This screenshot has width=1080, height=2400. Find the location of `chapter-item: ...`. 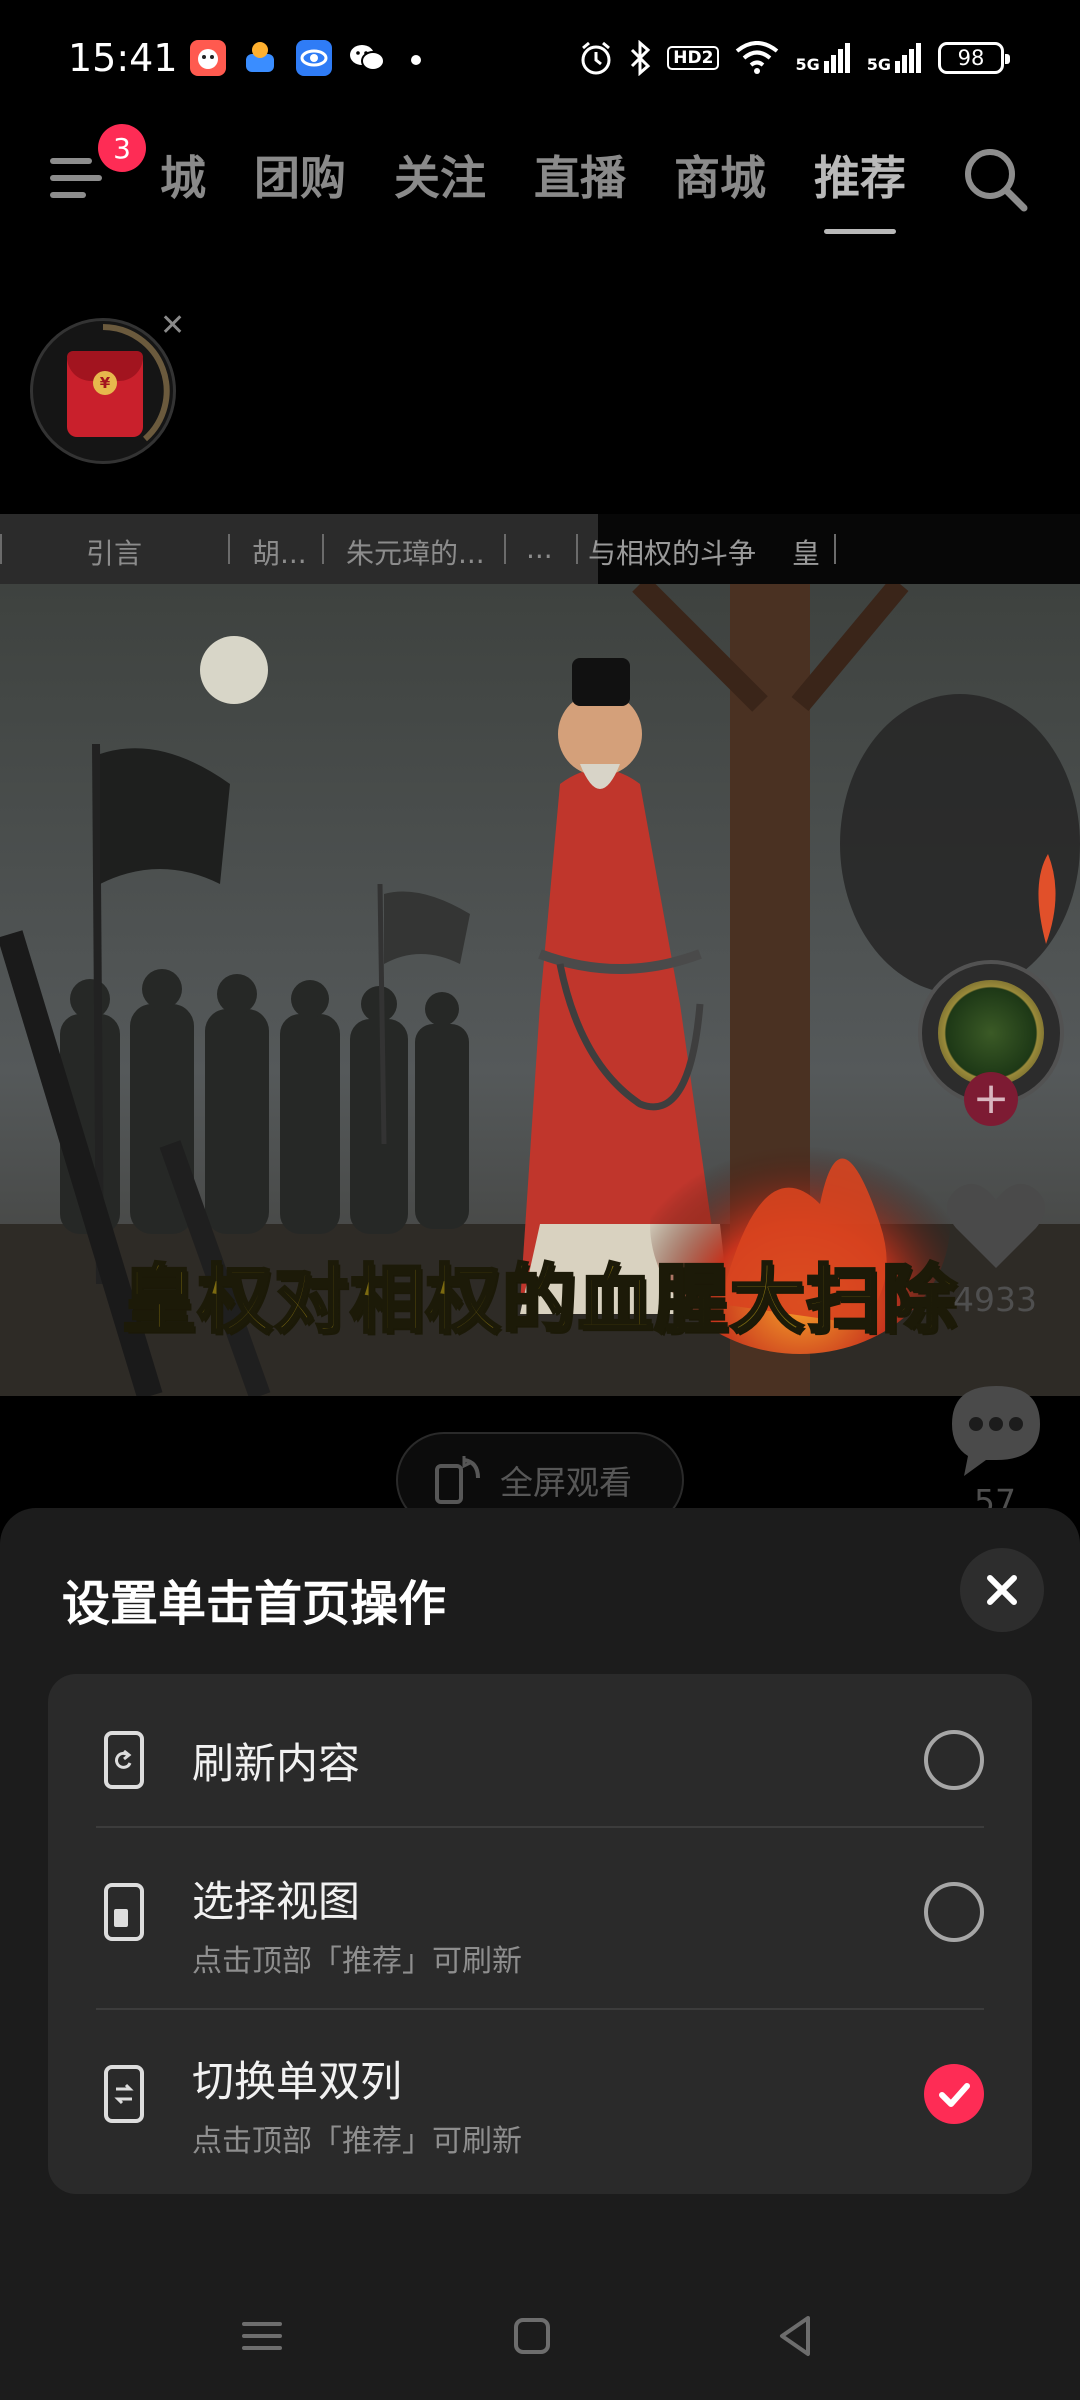

chapter-item: ... is located at coordinates (539, 548).